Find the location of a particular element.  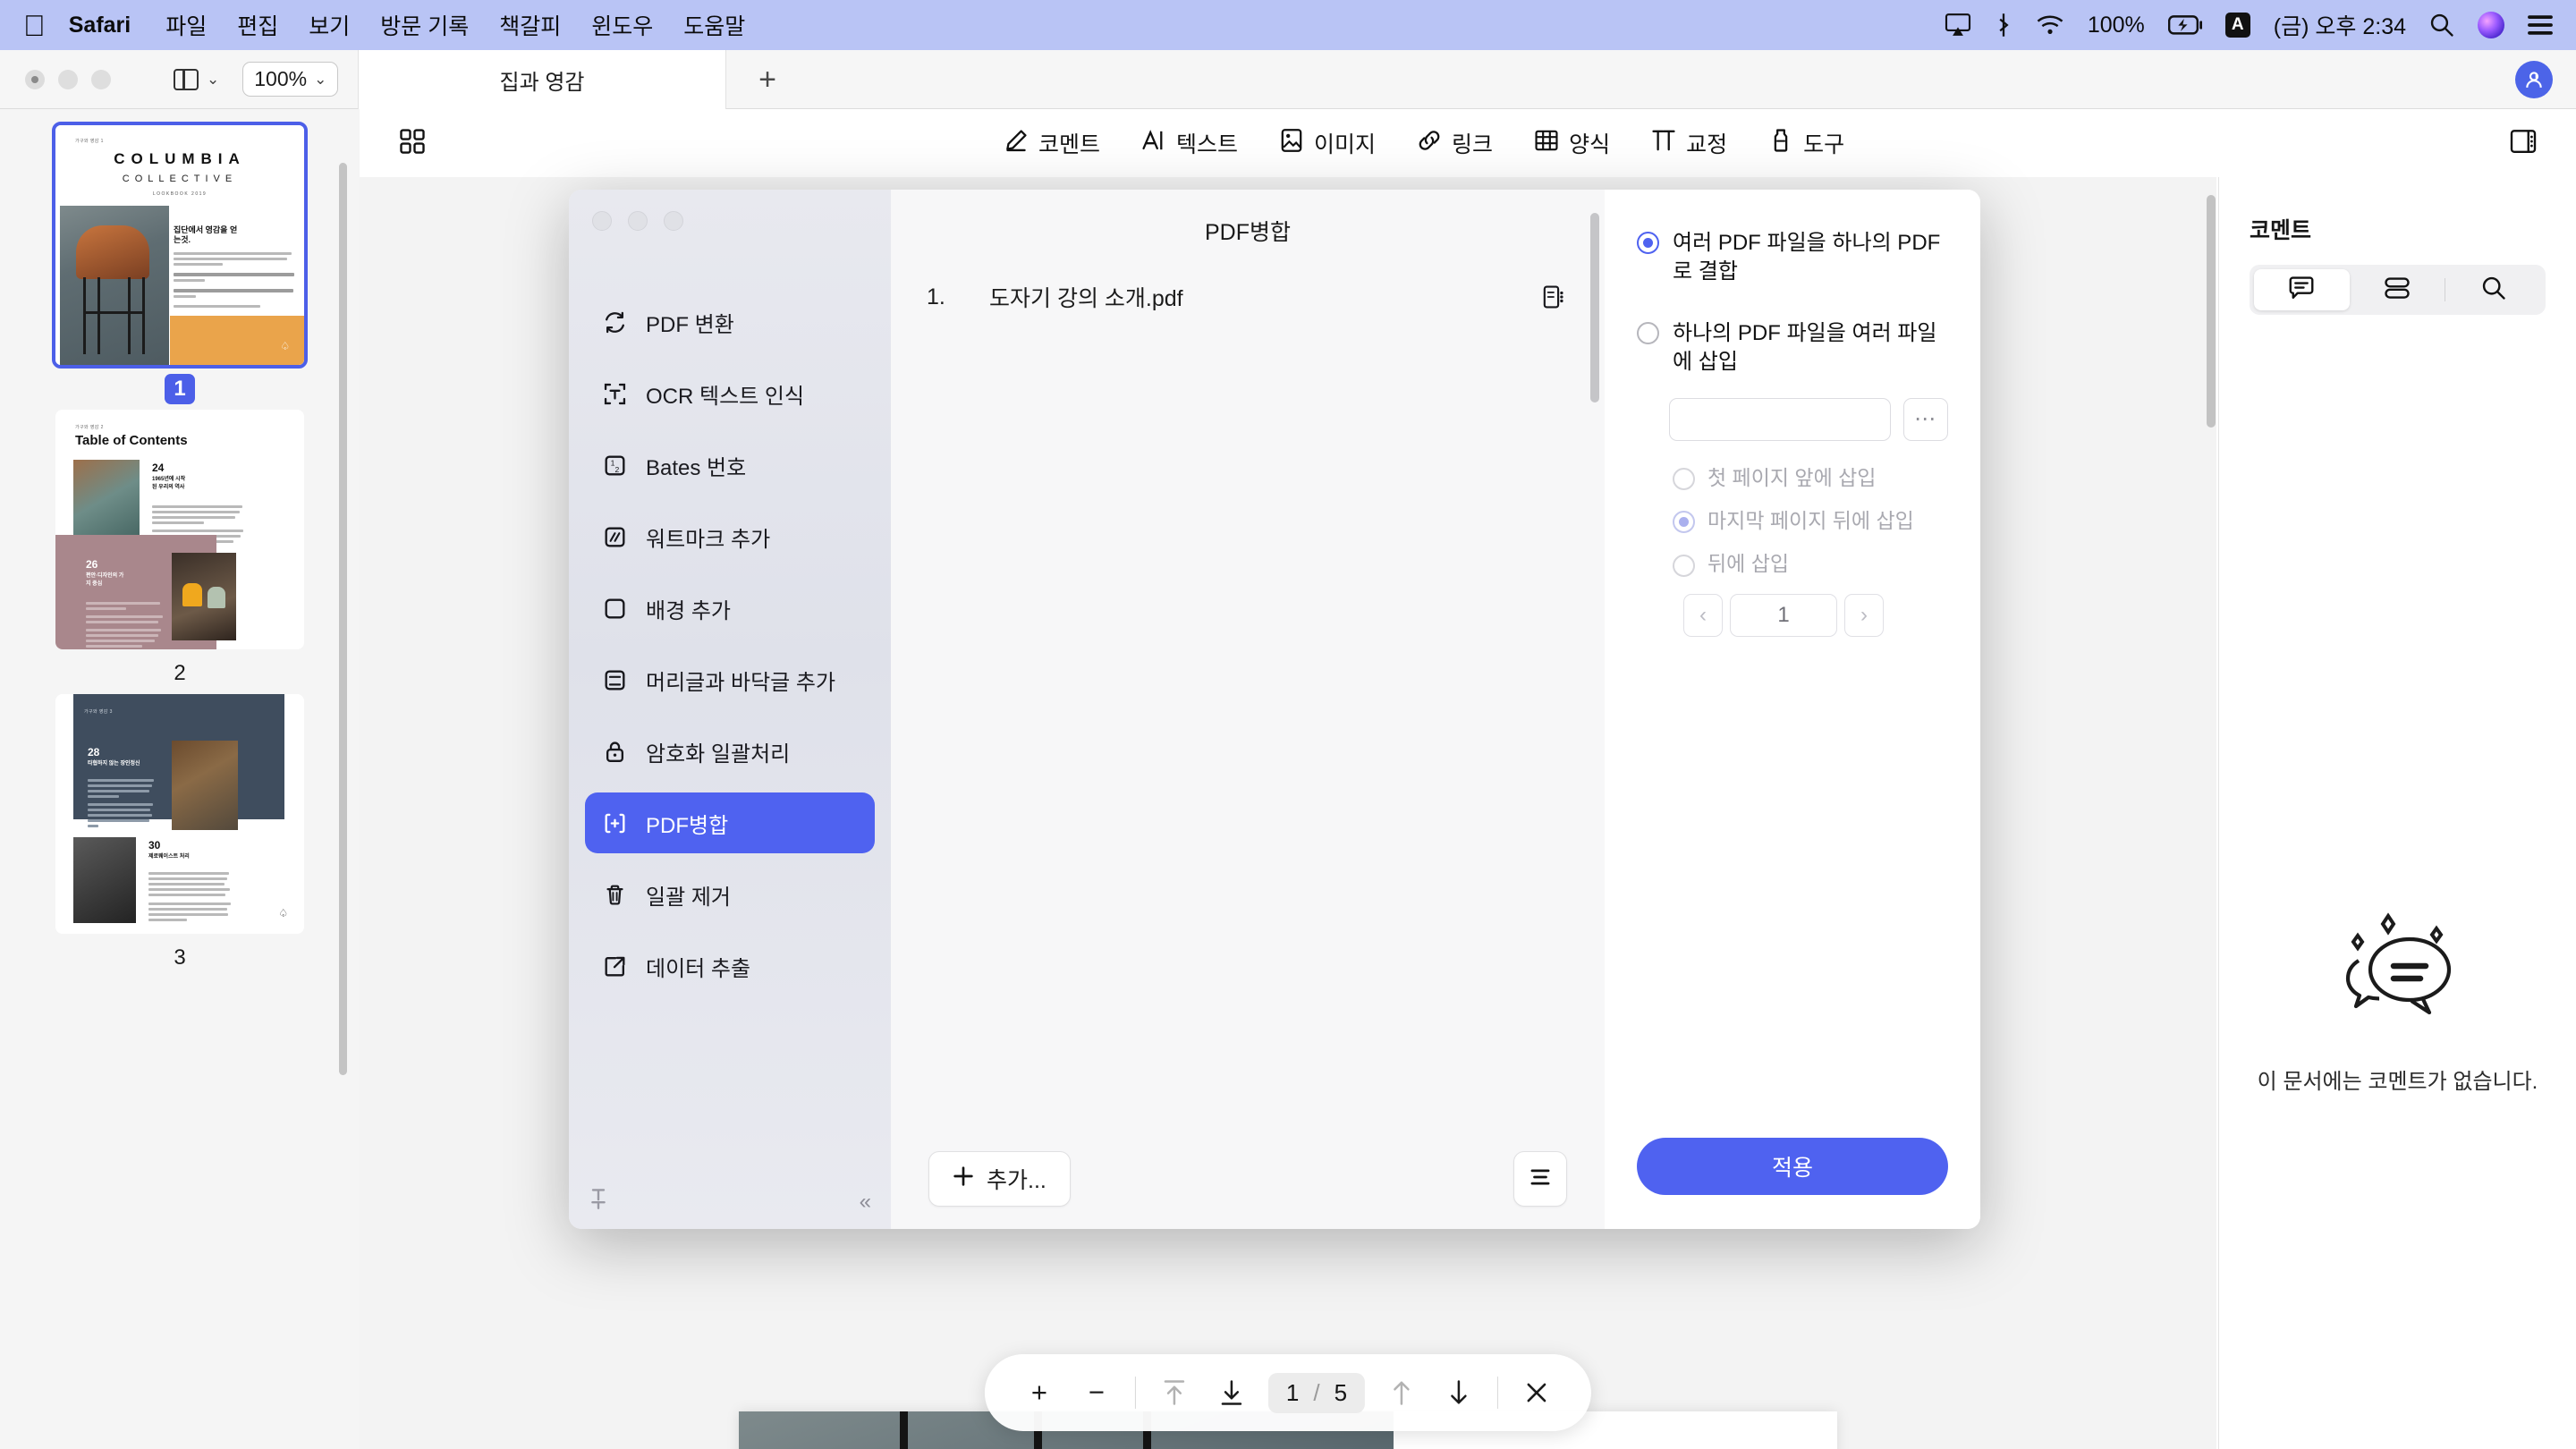

new-tab-button: + is located at coordinates (767, 79).